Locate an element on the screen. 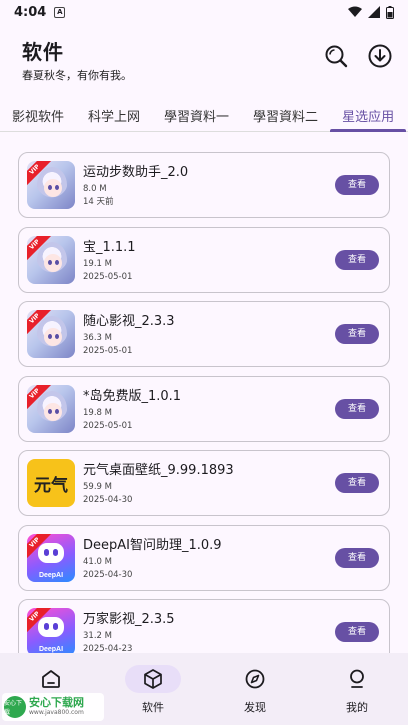 The width and height of the screenshot is (408, 725). app-name: 运动步数助手_2.0 is located at coordinates (136, 172).